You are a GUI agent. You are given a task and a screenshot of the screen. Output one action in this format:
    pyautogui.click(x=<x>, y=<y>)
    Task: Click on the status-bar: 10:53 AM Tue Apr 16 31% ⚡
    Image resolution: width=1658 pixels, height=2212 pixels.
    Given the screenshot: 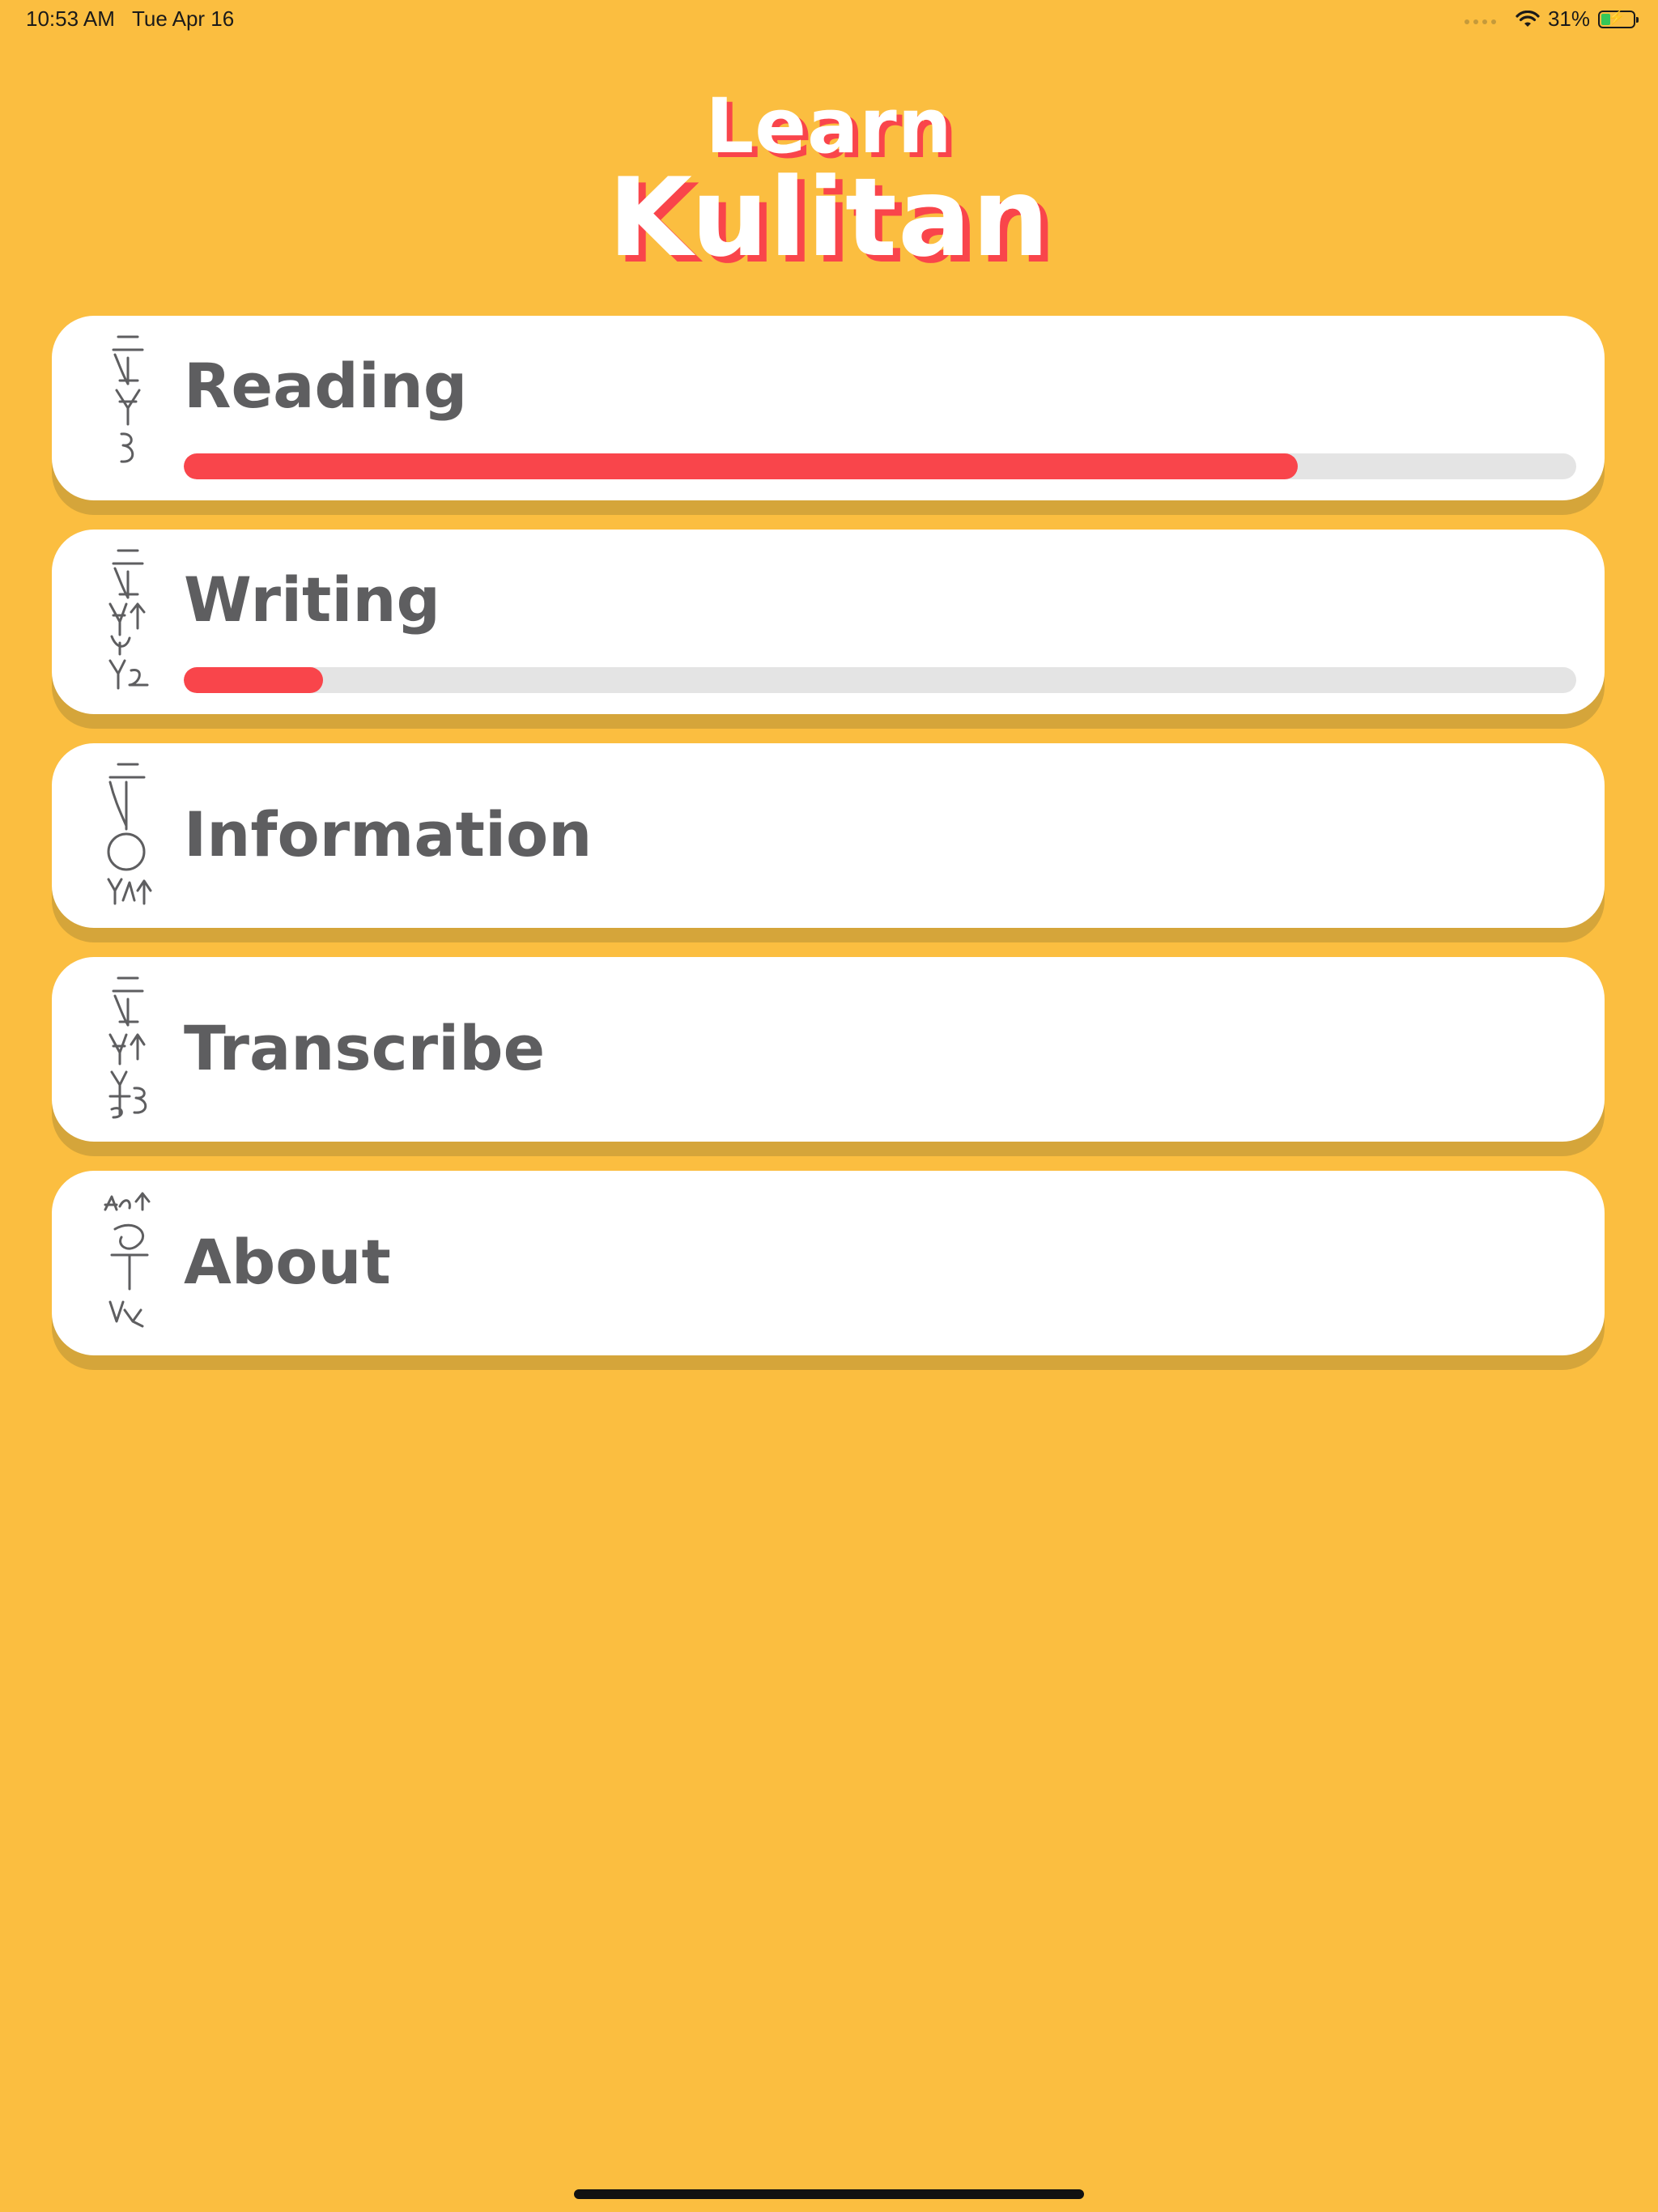 What is the action you would take?
    pyautogui.click(x=829, y=19)
    